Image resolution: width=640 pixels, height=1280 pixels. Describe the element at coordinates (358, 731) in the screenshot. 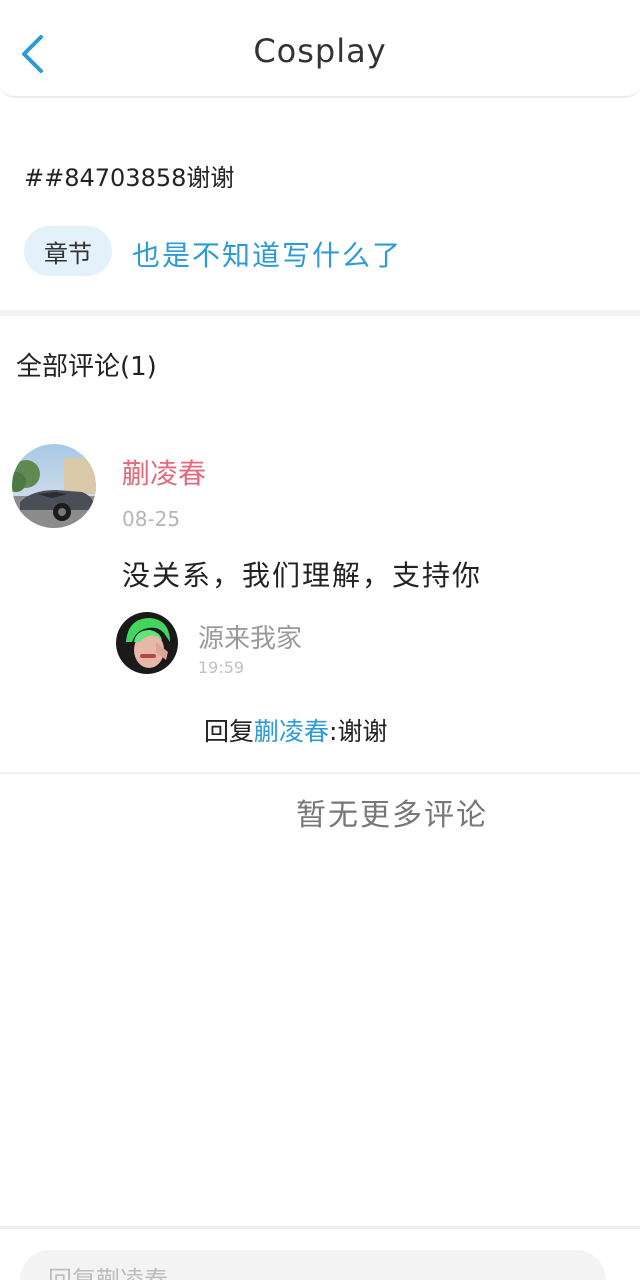

I see `reply-content: :谢谢` at that location.